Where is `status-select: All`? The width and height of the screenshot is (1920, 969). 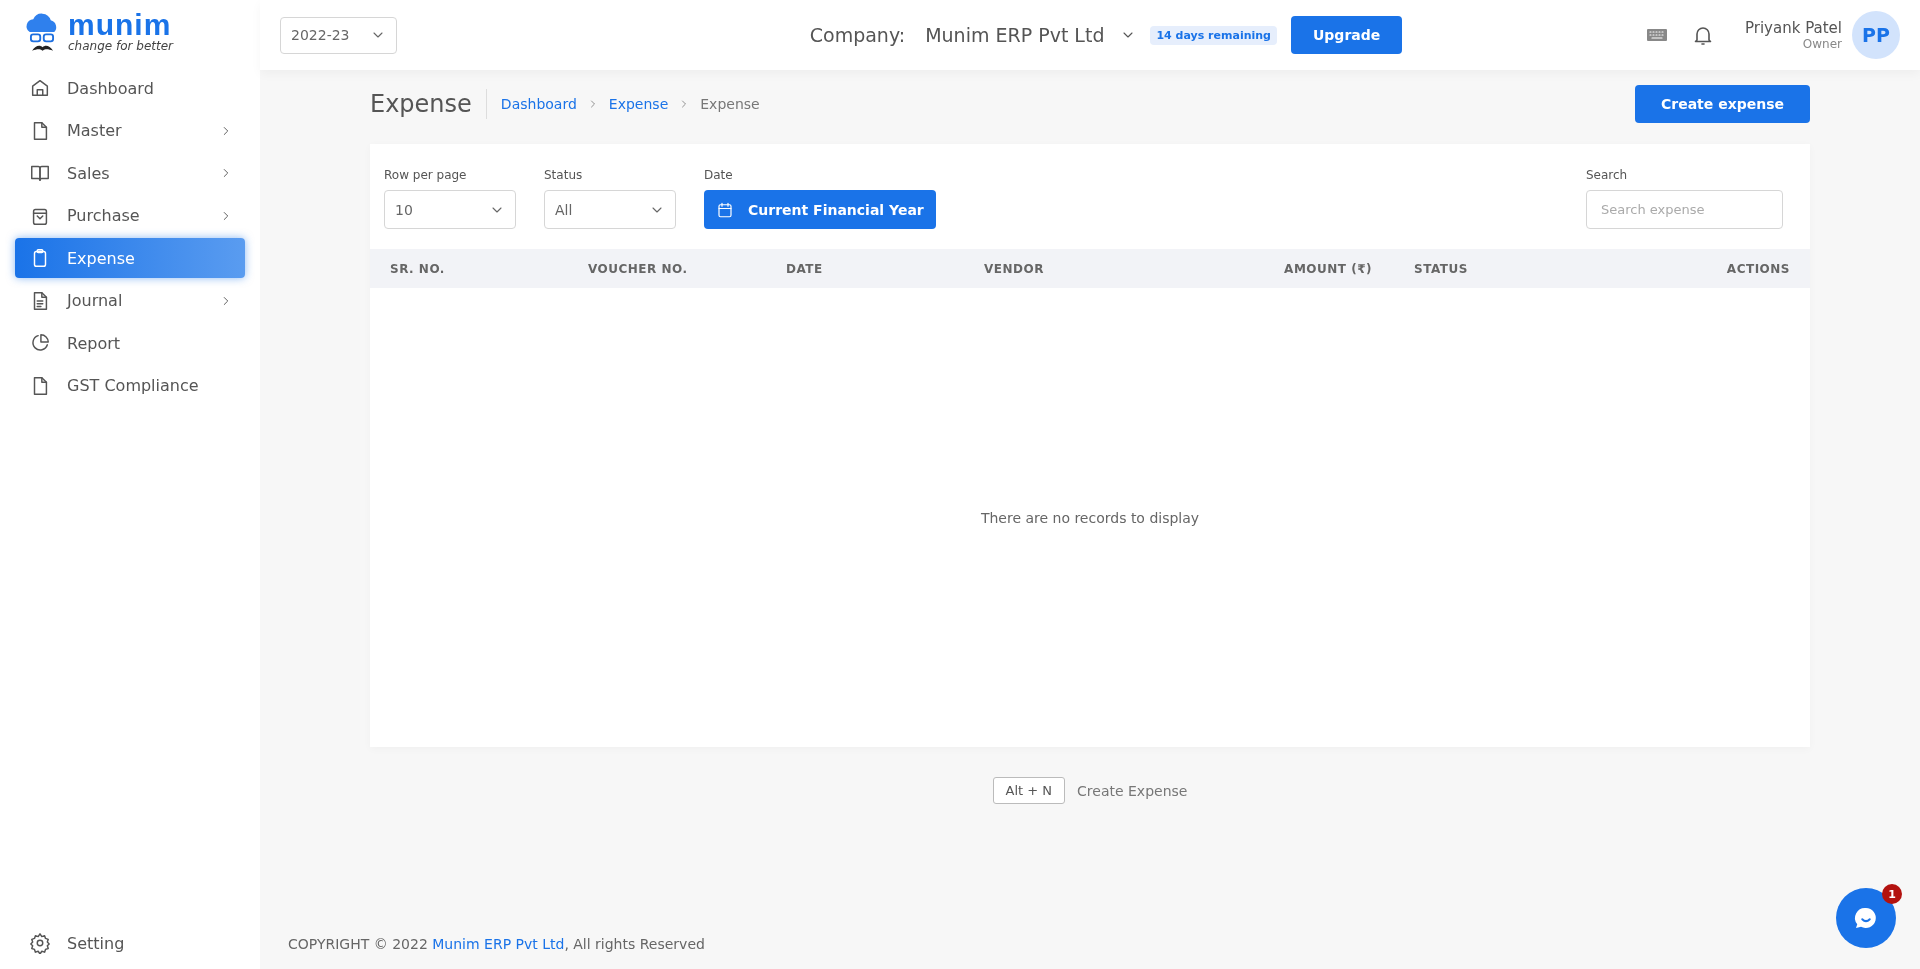
status-select: All is located at coordinates (610, 209).